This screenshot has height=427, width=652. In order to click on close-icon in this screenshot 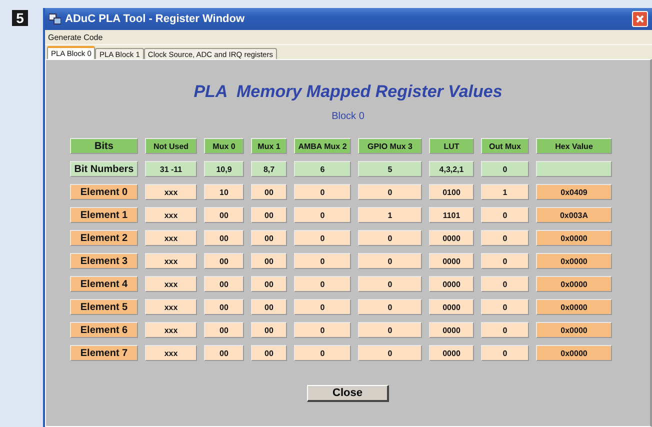, I will do `click(640, 19)`.